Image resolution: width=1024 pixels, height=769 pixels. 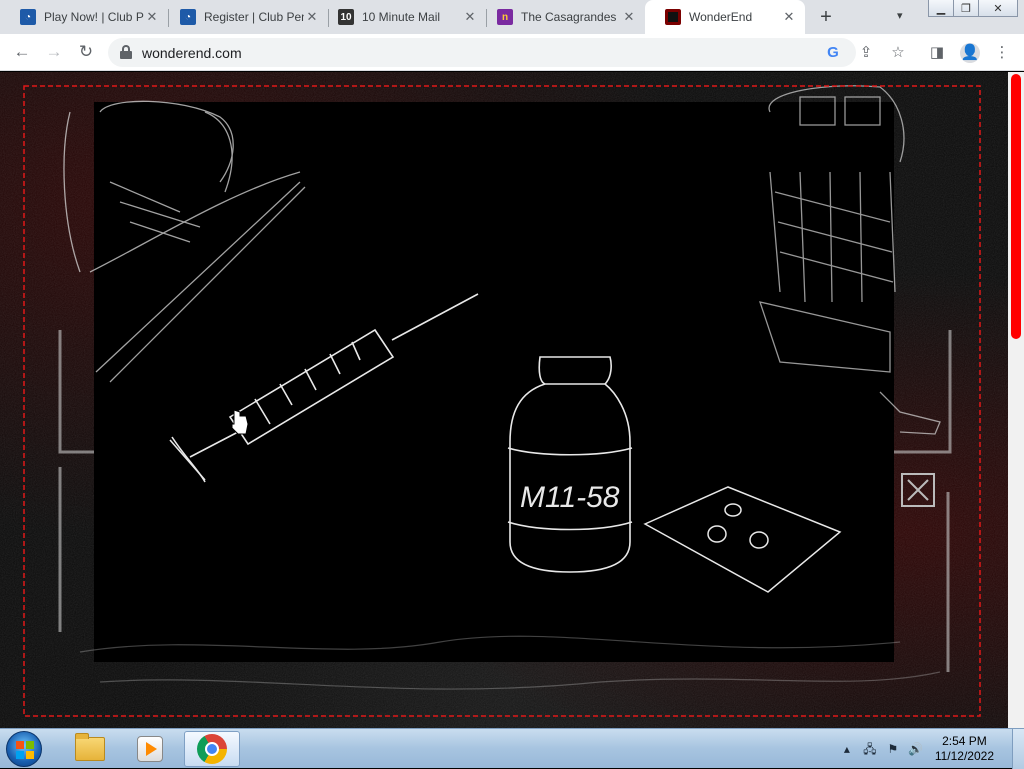 I want to click on windows-explorer-taskbar-button, so click(x=90, y=749).